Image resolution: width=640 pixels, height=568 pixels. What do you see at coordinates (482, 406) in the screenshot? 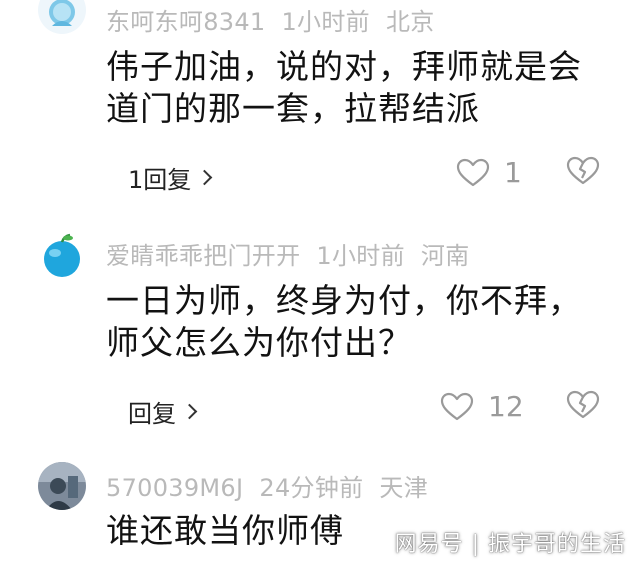
I see `like-button: 12` at bounding box center [482, 406].